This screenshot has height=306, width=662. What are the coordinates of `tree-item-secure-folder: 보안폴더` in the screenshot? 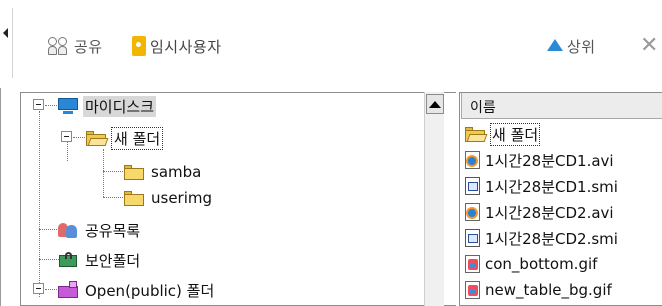 It's located at (99, 260).